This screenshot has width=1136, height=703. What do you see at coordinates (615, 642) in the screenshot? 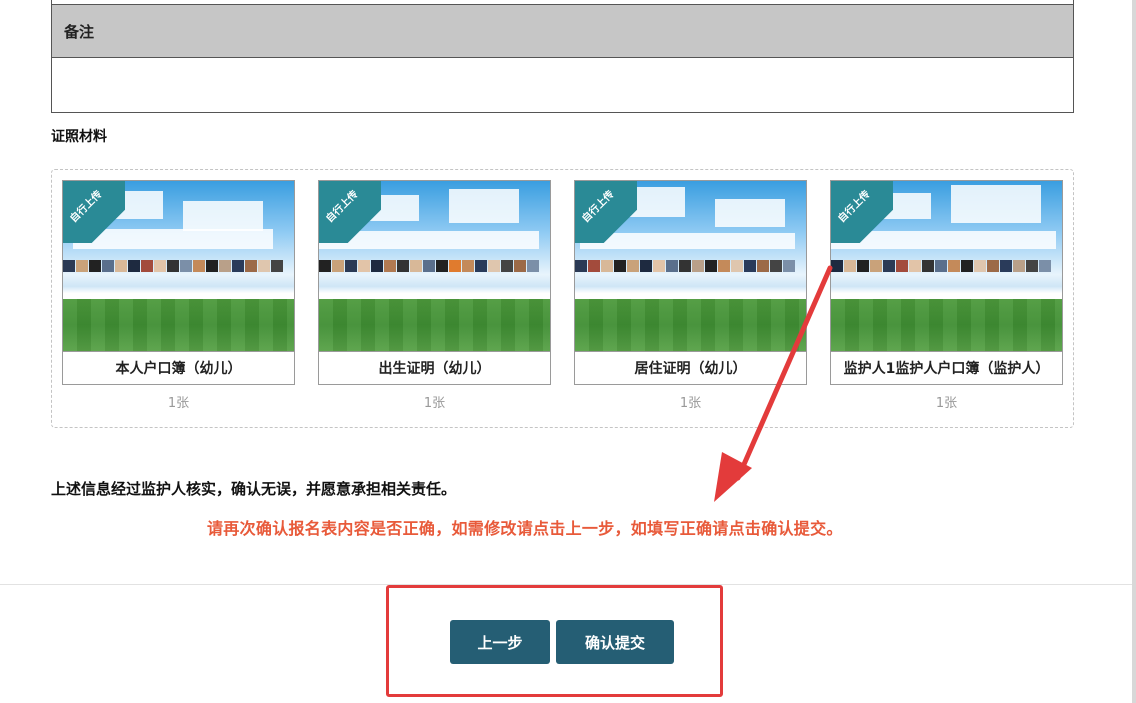
I see `confirm-submit-button: 确认提交` at bounding box center [615, 642].